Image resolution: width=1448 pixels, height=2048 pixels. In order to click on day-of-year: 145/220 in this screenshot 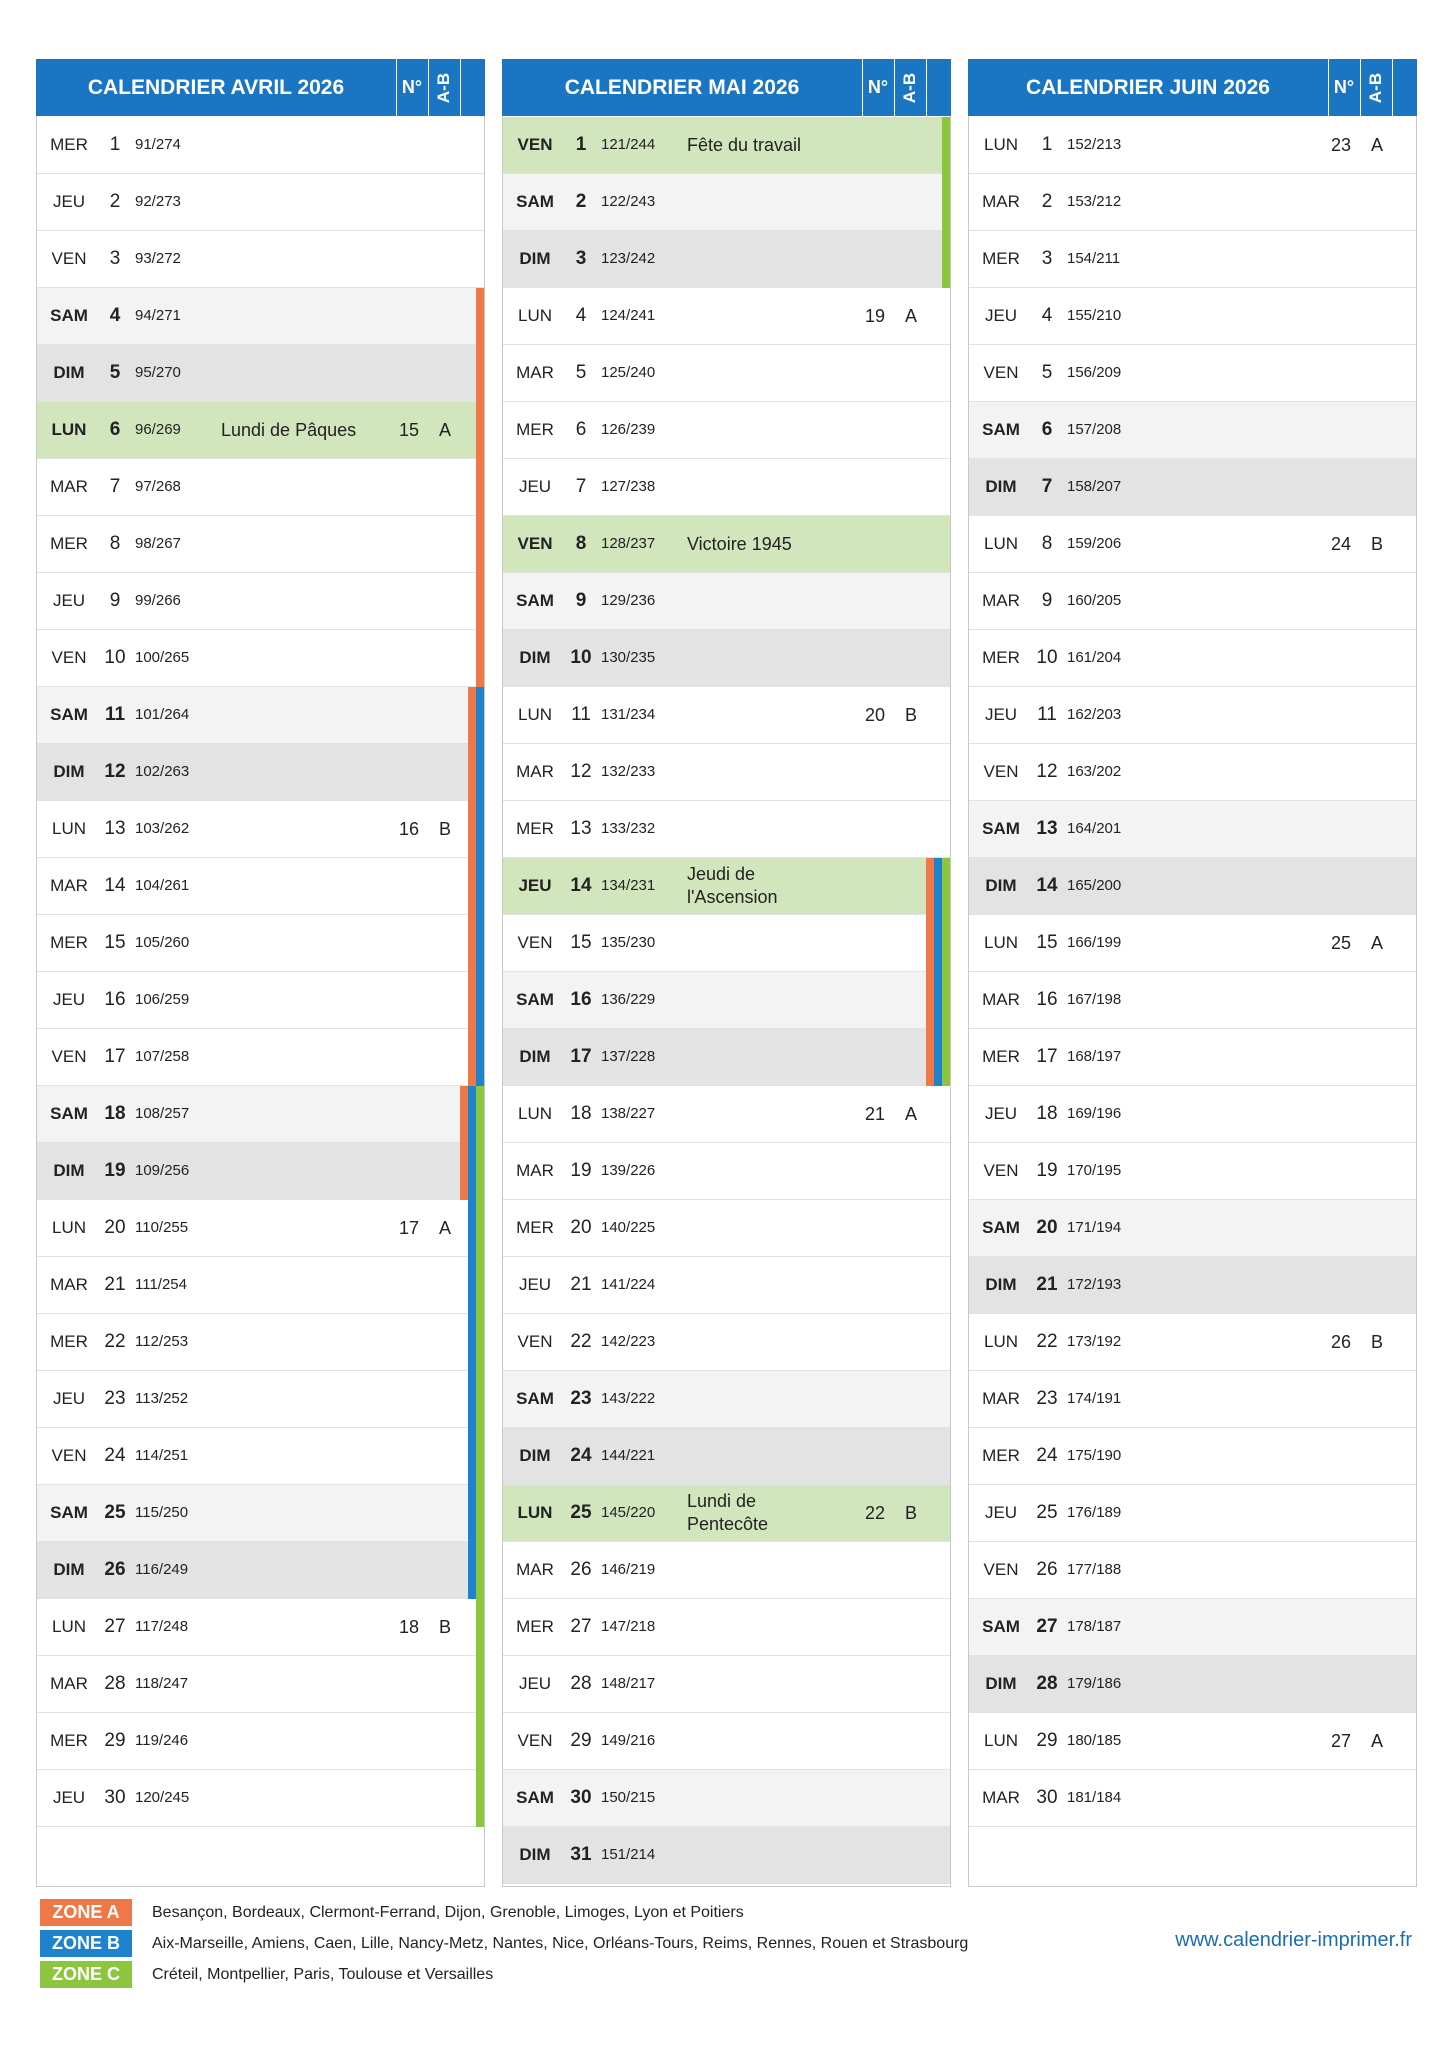, I will do `click(628, 1512)`.